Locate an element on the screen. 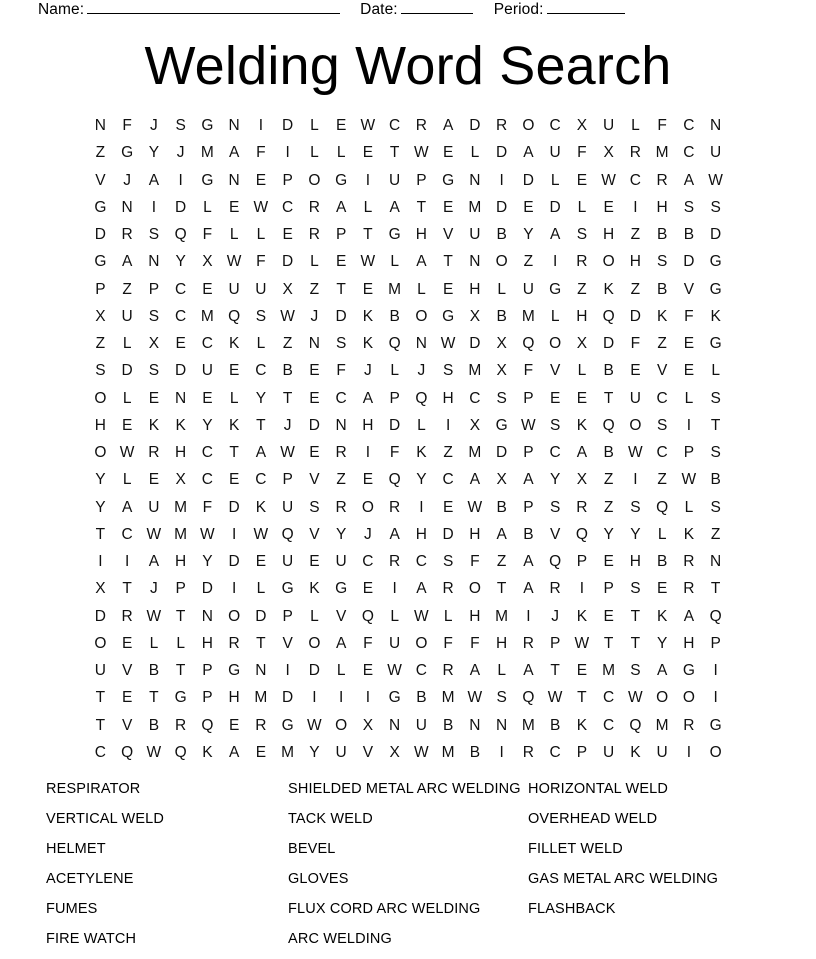  grid-cell: X is located at coordinates (608, 152).